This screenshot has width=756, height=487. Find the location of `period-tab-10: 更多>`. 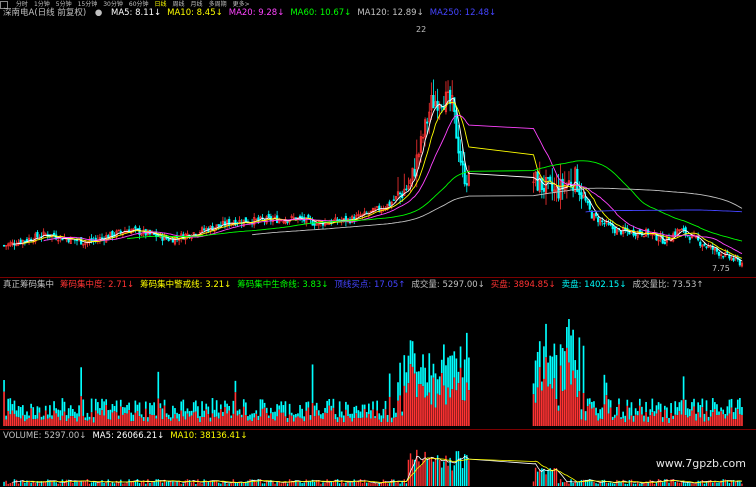

period-tab-10: 更多> is located at coordinates (241, 4).